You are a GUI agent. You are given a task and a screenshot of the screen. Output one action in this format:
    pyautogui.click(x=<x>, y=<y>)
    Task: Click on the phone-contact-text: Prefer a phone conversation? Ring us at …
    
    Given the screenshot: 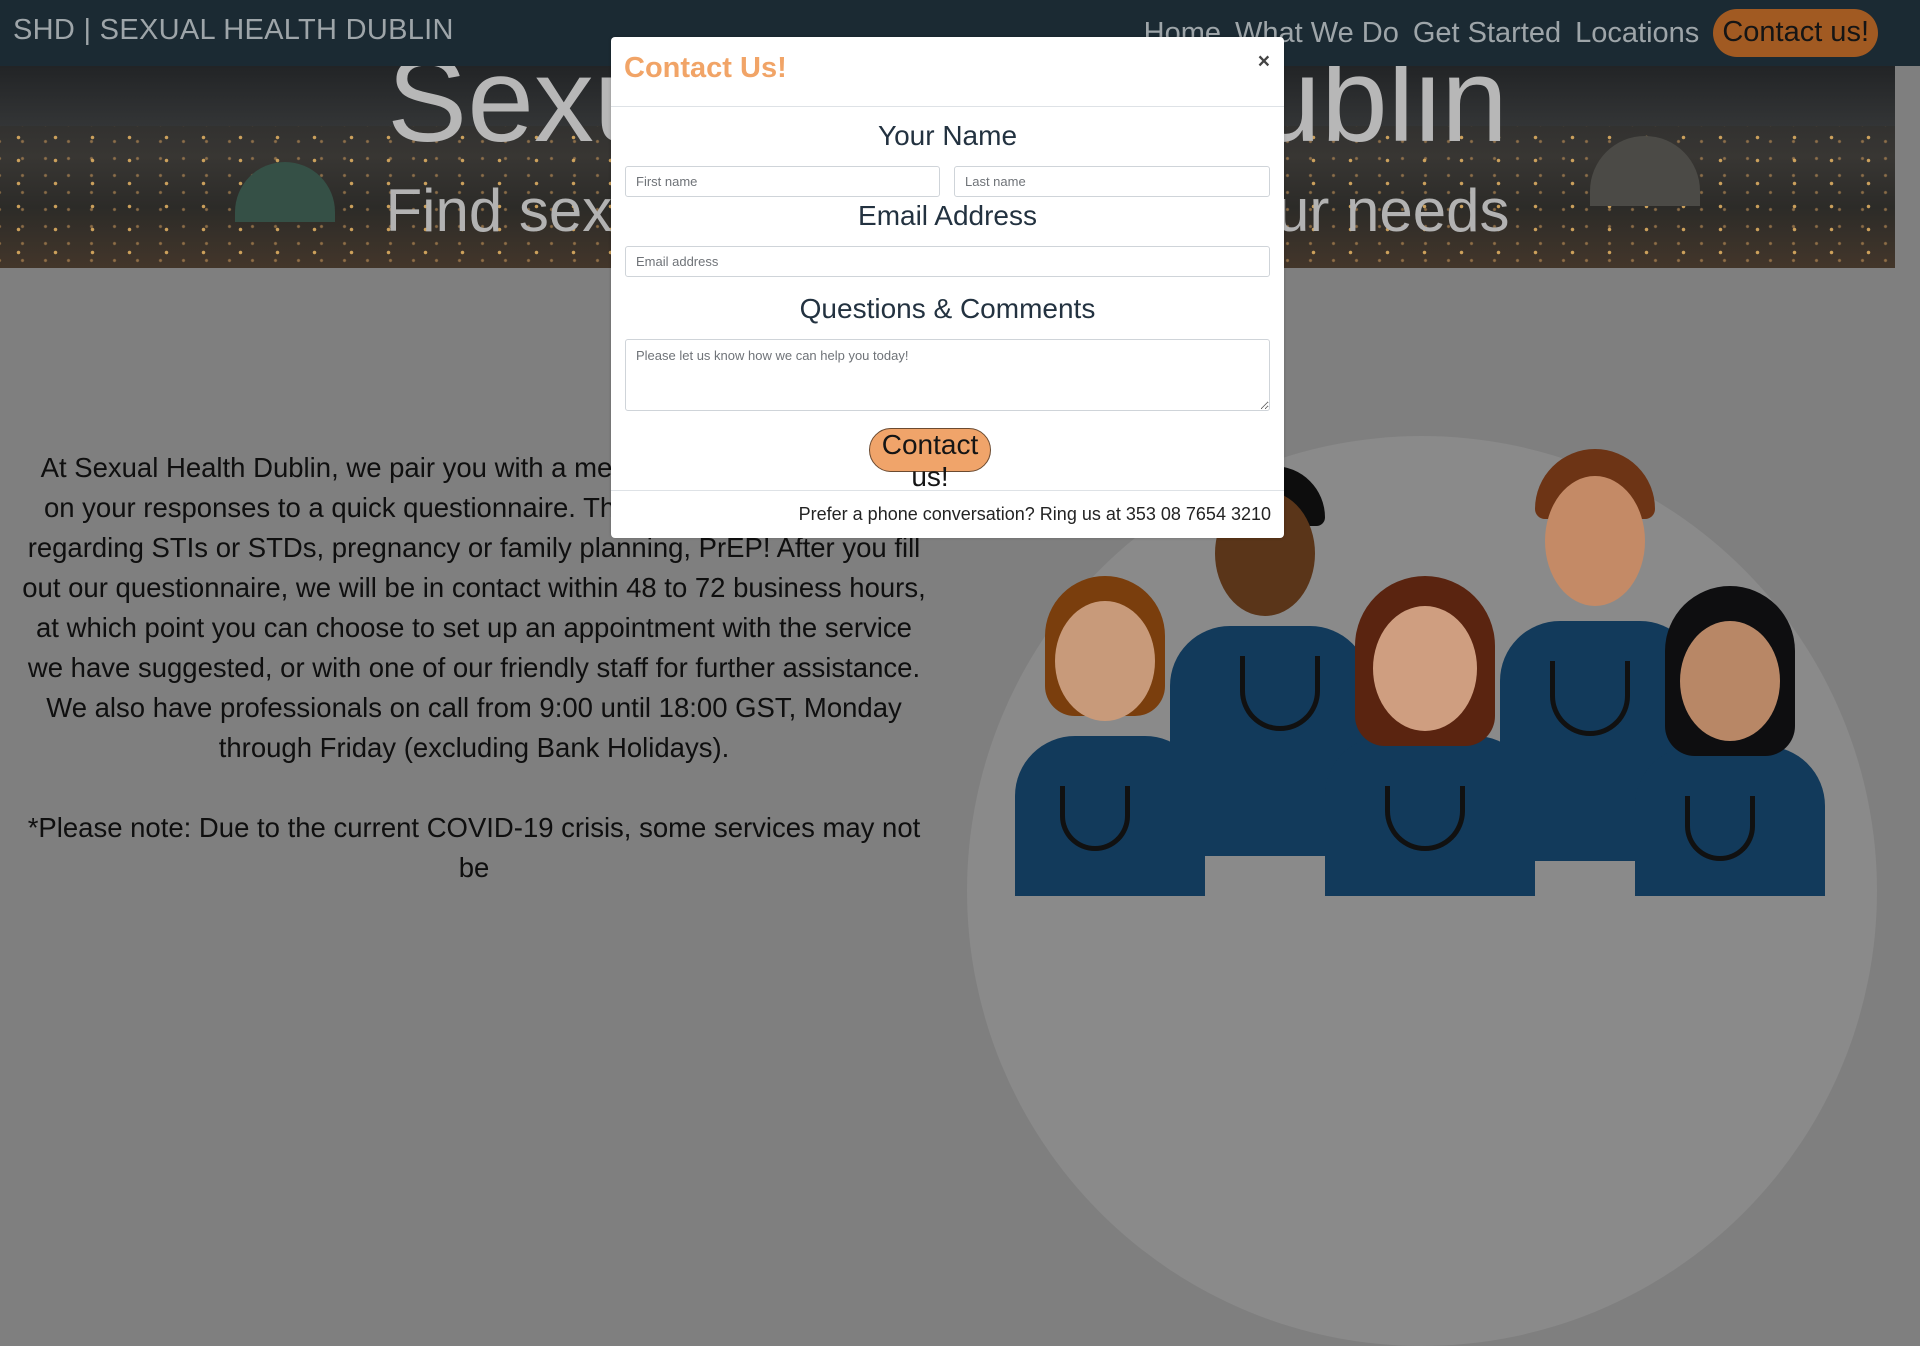 What is the action you would take?
    pyautogui.click(x=1034, y=514)
    